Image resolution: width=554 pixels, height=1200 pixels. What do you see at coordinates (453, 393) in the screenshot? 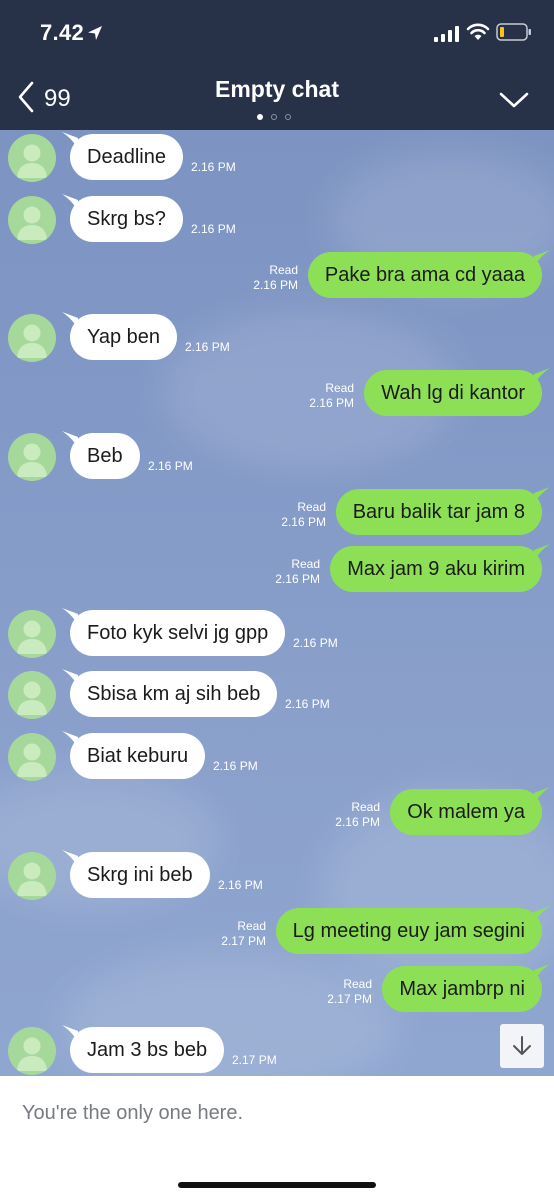
I see `message-bubble: Wah lg di kantor` at bounding box center [453, 393].